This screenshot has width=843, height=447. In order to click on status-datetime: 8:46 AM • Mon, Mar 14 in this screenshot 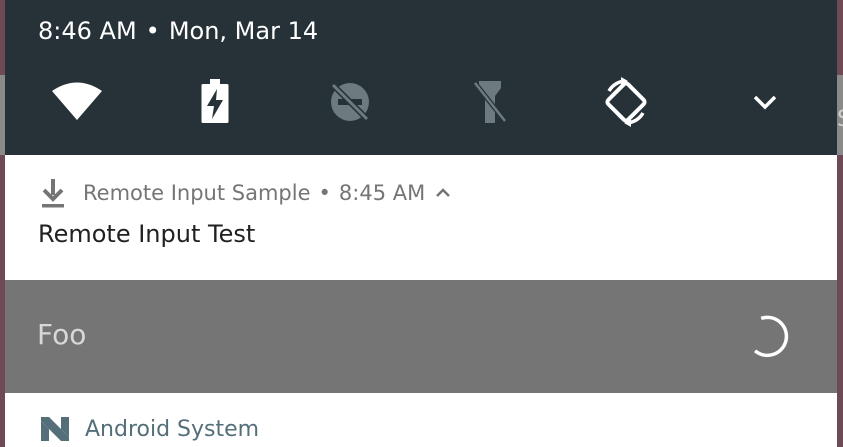, I will do `click(178, 31)`.